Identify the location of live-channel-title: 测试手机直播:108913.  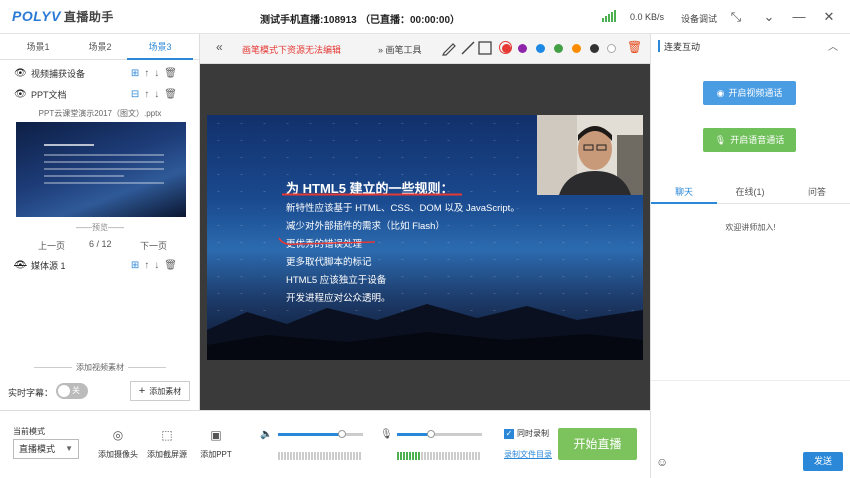
(308, 20).